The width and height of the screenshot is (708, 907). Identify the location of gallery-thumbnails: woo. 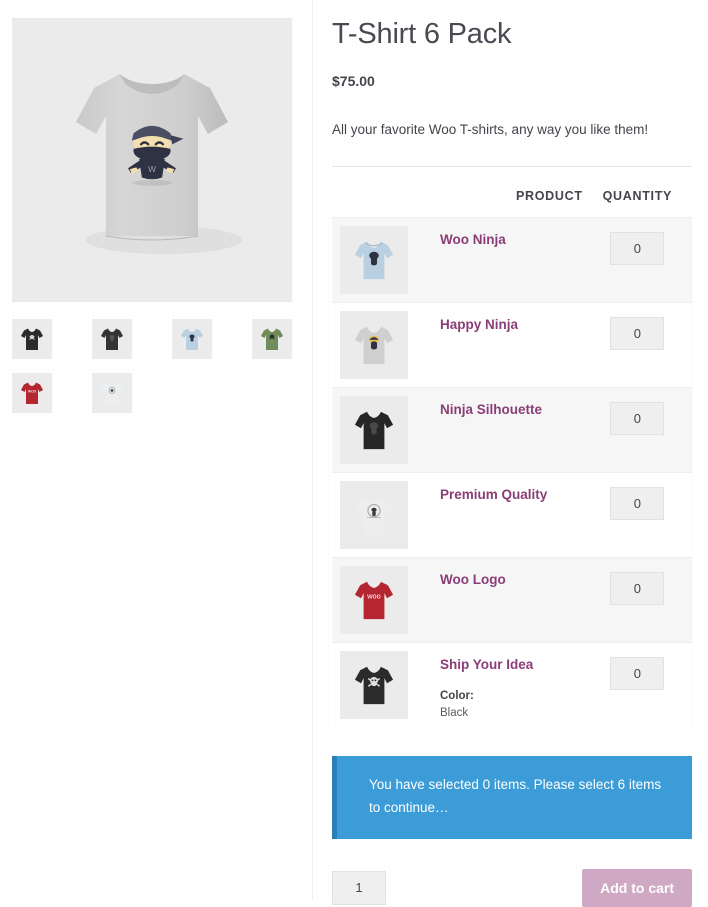
(158, 373).